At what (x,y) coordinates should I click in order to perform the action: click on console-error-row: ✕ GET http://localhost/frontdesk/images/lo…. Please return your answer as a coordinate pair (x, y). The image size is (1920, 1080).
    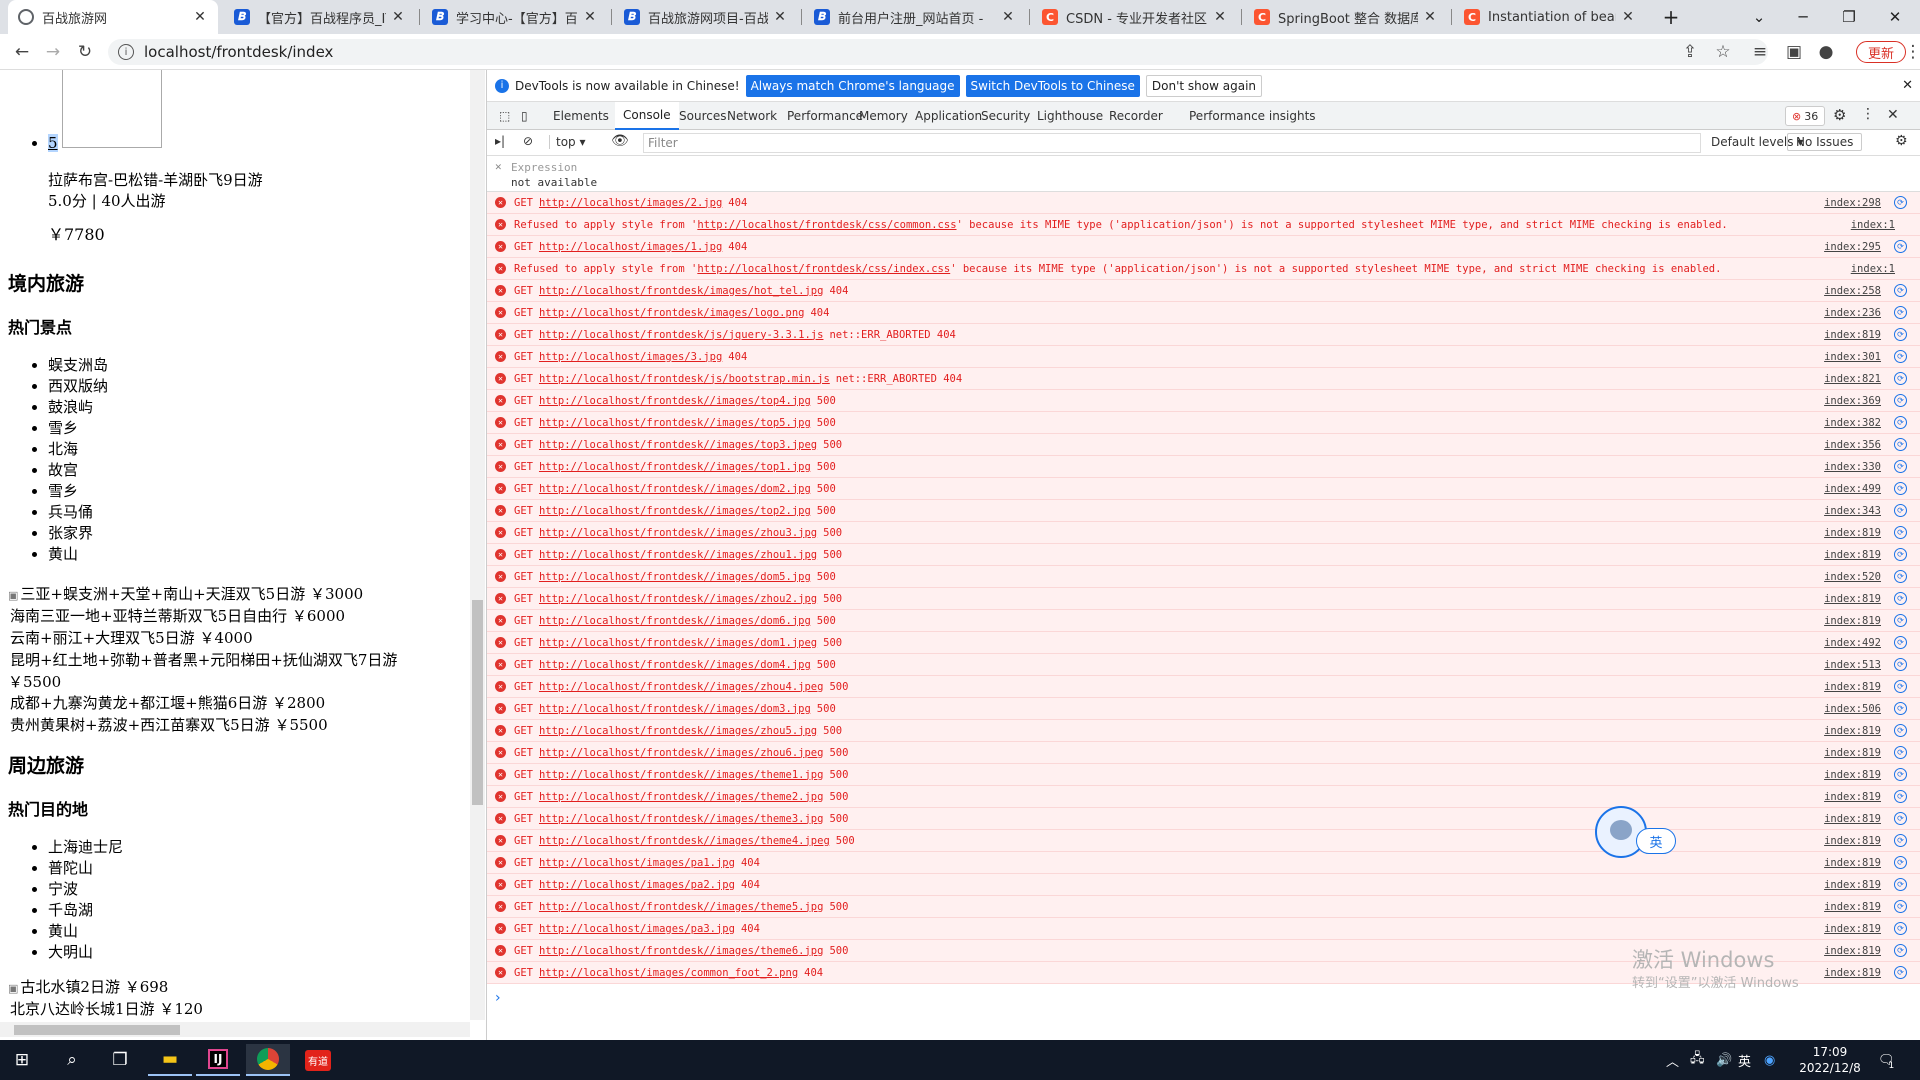
    Looking at the image, I should click on (1203, 313).